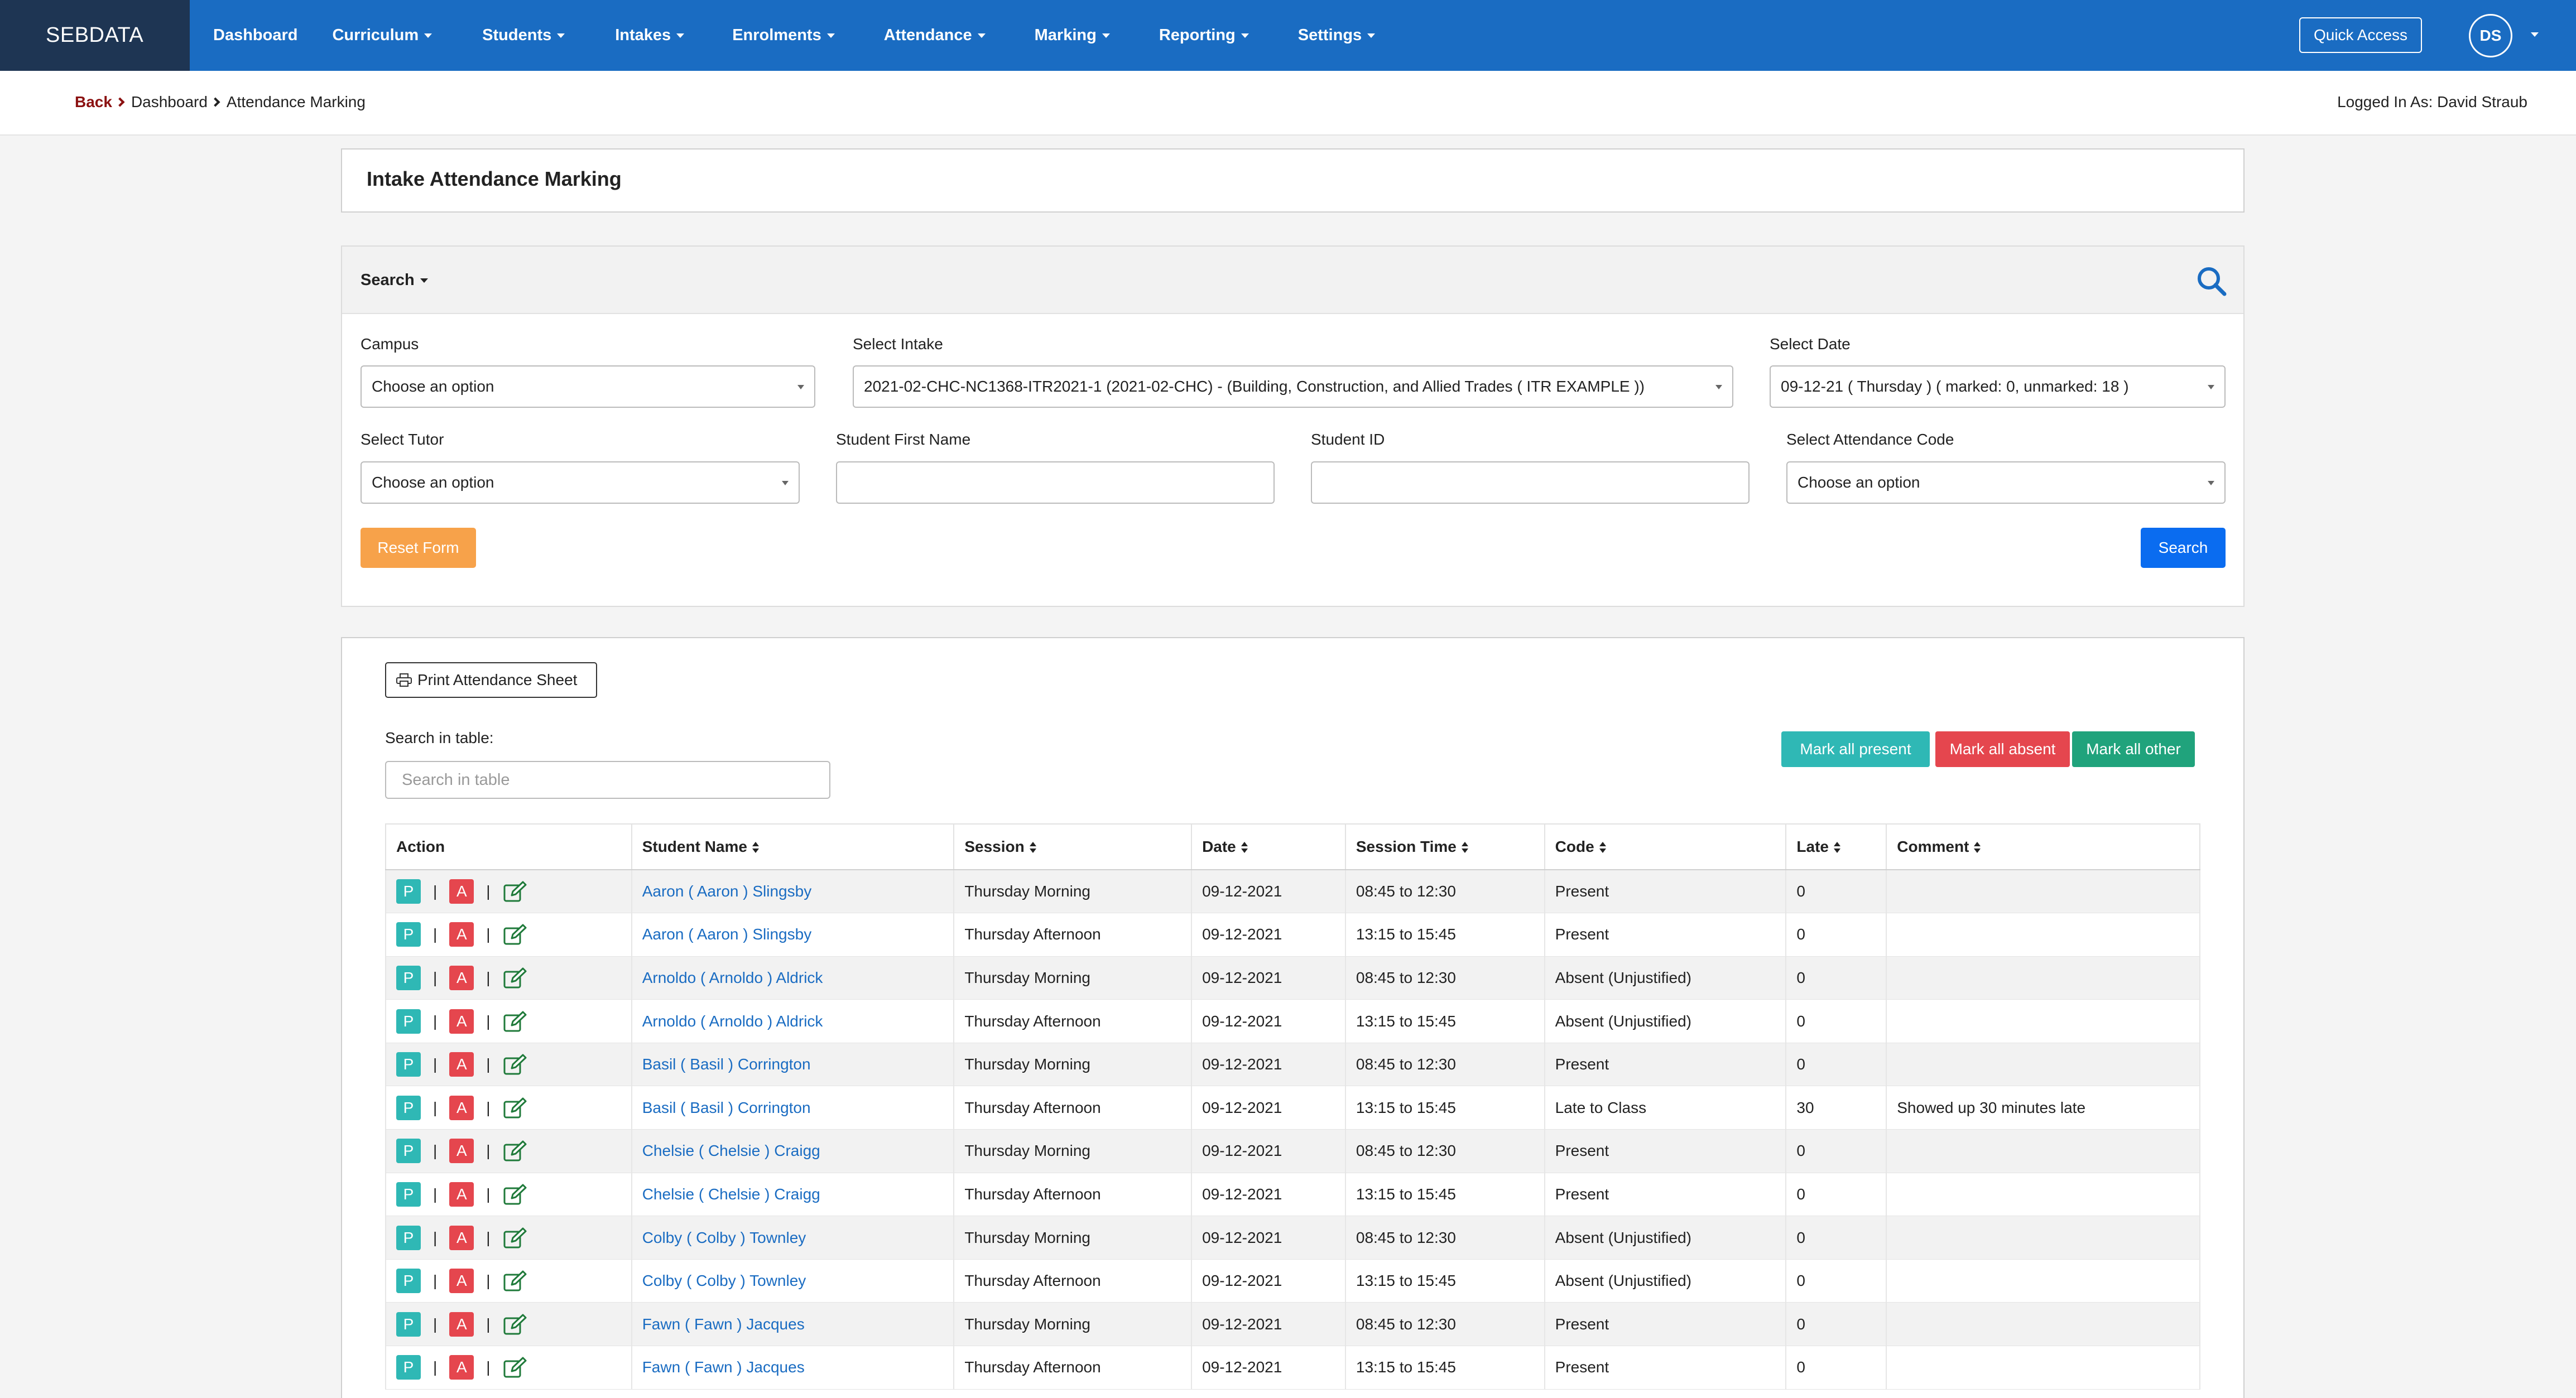 The image size is (2576, 1398). I want to click on search-toggle: Search, so click(394, 280).